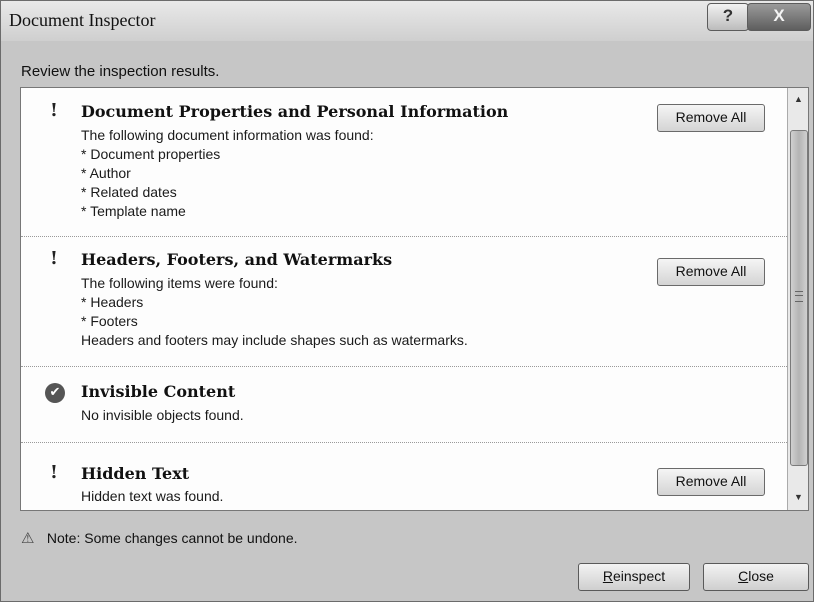 This screenshot has width=814, height=602. What do you see at coordinates (151, 154) in the screenshot?
I see `detail-line: * Document properties` at bounding box center [151, 154].